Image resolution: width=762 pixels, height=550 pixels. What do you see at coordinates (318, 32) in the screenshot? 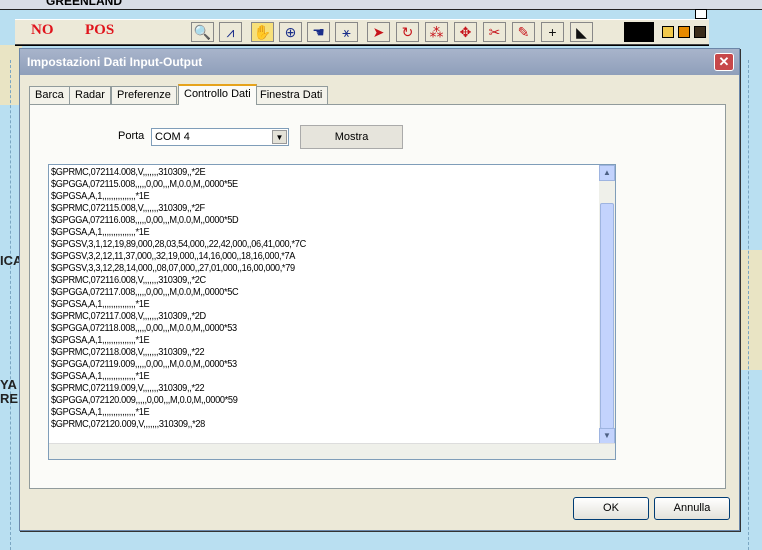
I see `pan-hand-icon: ☚` at bounding box center [318, 32].